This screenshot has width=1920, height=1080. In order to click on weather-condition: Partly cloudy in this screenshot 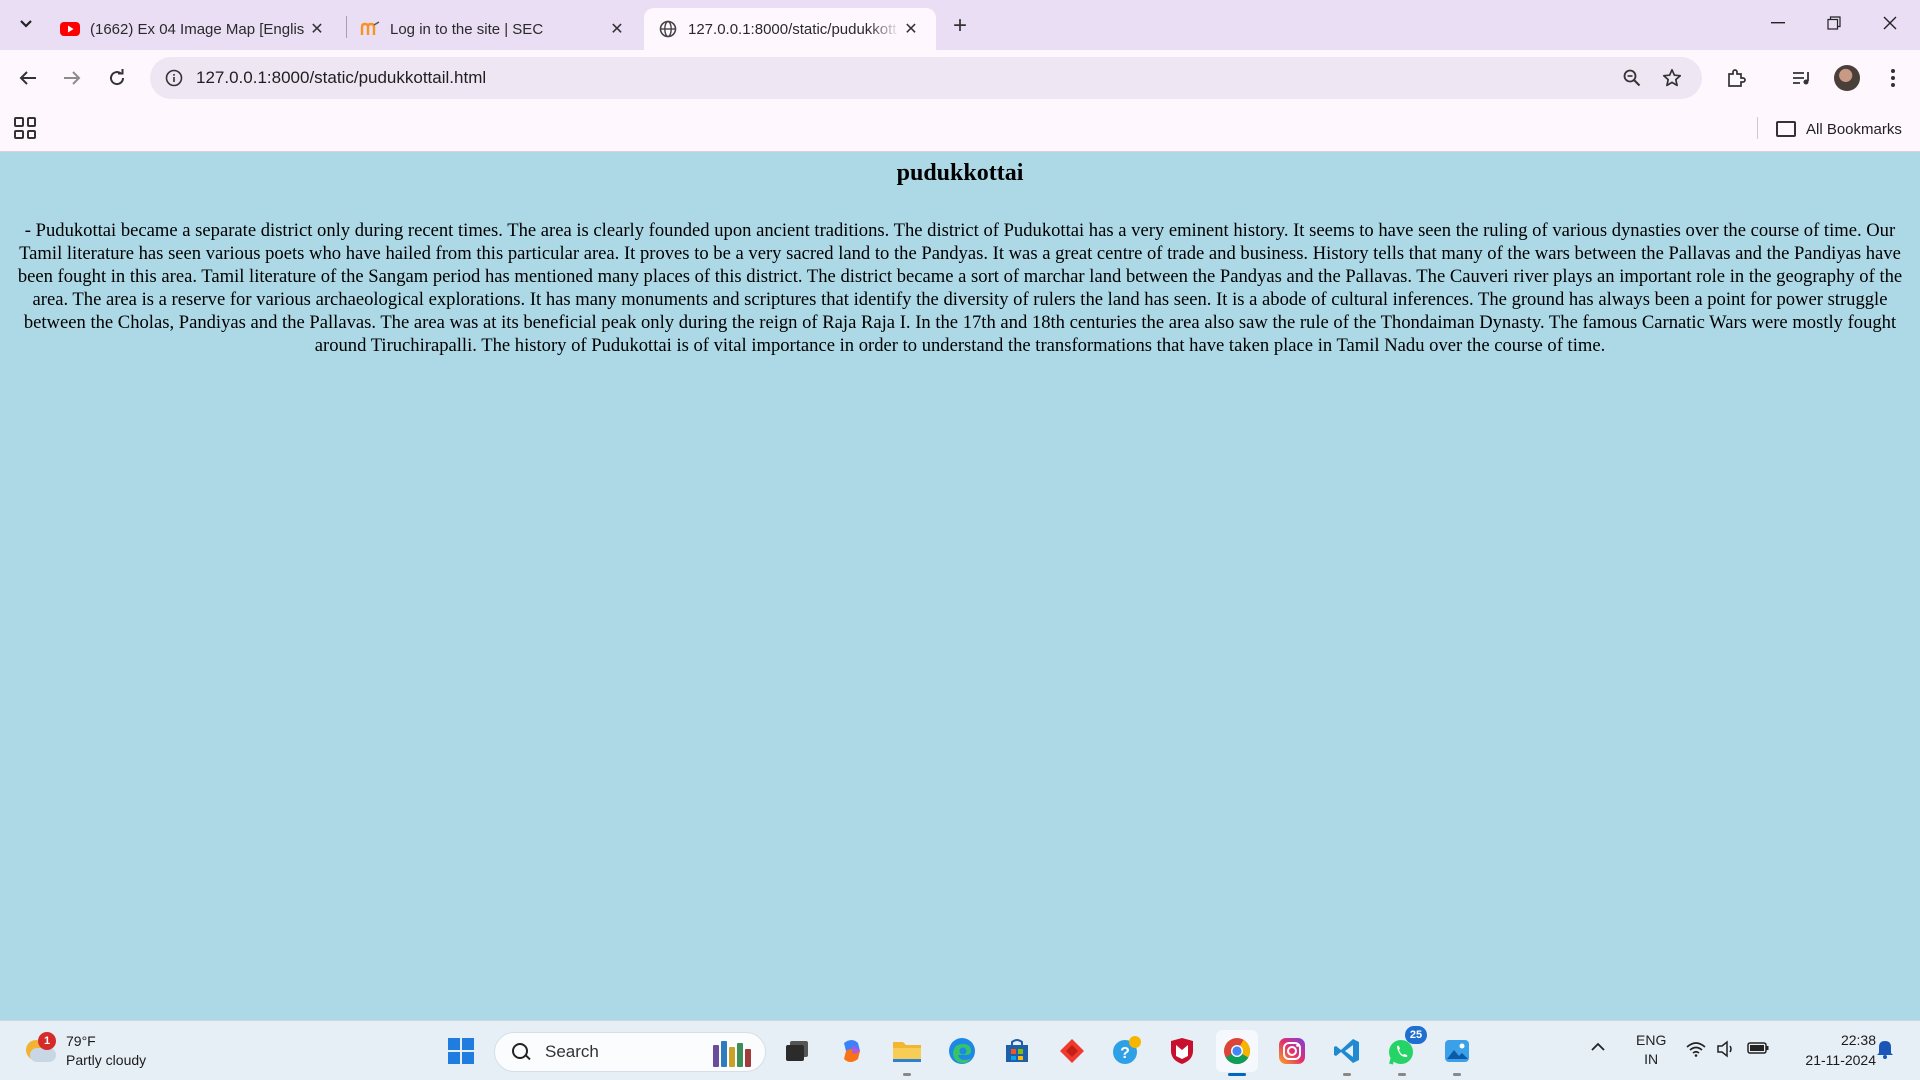, I will do `click(106, 1060)`.